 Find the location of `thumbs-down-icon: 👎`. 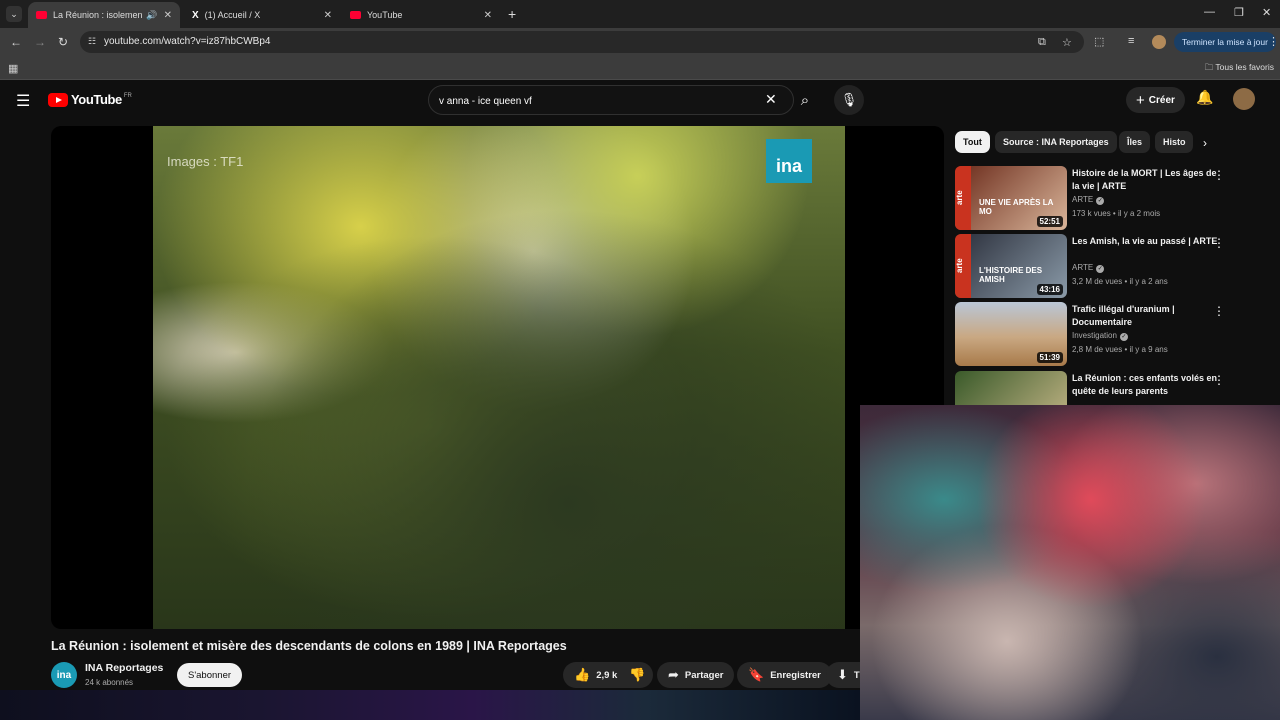

thumbs-down-icon: 👎 is located at coordinates (637, 674).